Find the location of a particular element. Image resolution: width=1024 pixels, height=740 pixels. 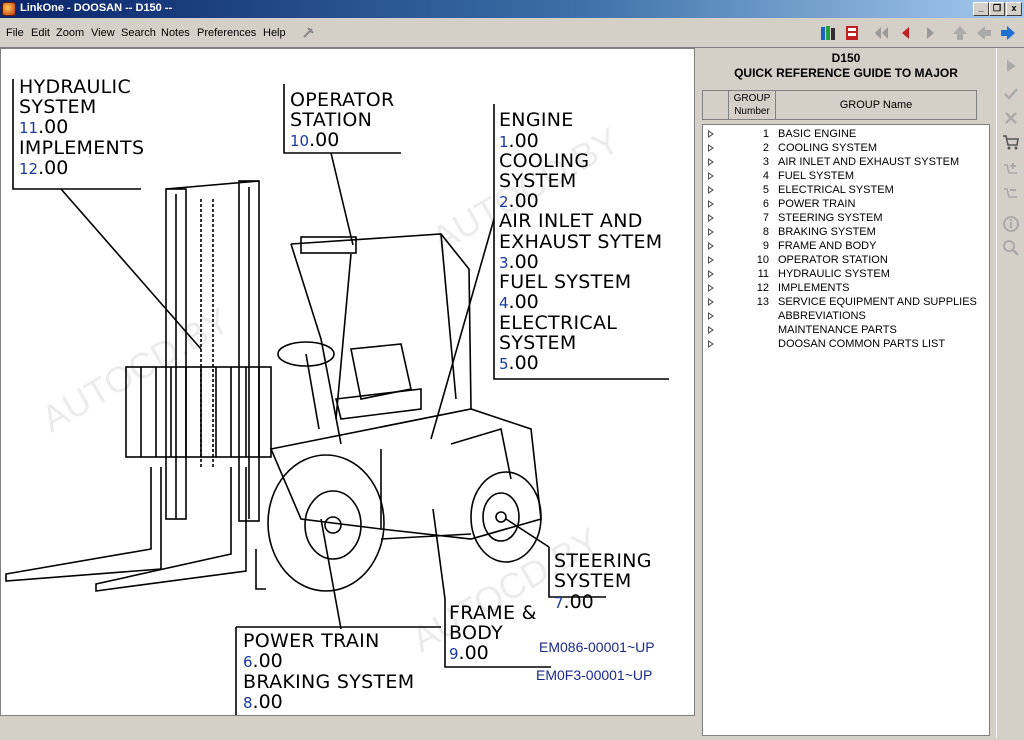

frame-code-number: 9 is located at coordinates (454, 654).